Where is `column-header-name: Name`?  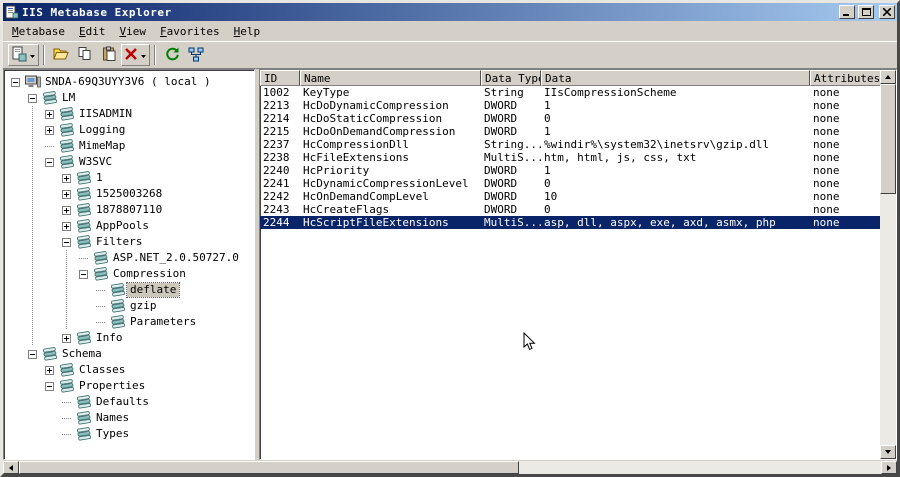 column-header-name: Name is located at coordinates (390, 78).